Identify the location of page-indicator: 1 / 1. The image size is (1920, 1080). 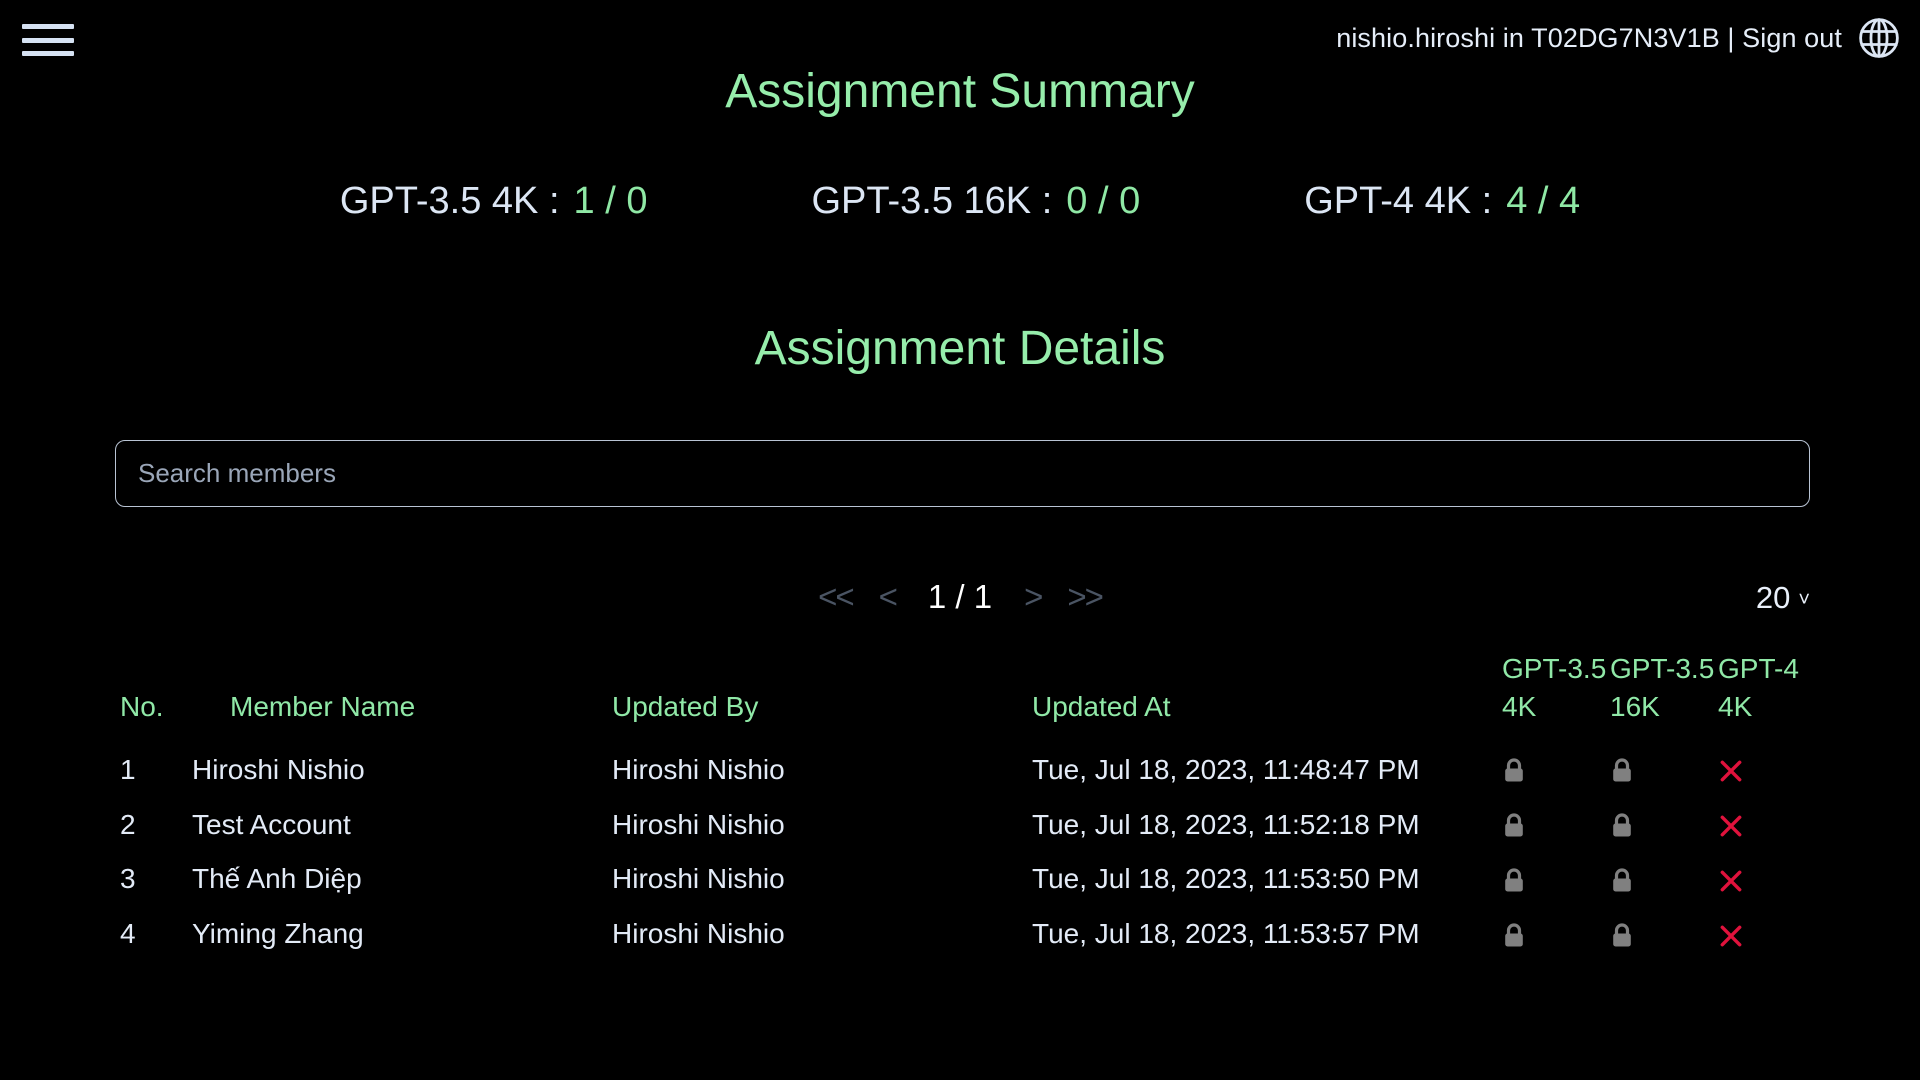
(960, 596).